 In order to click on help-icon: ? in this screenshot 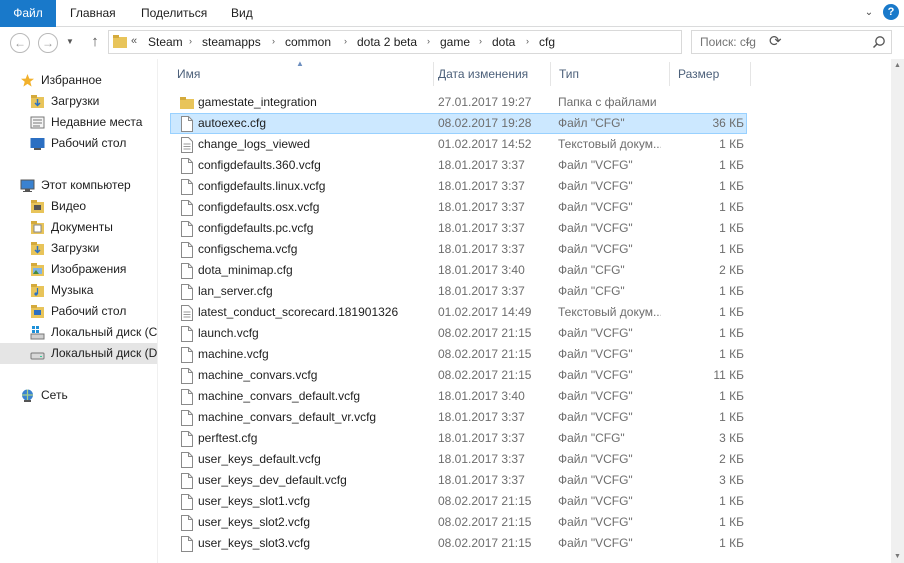, I will do `click(891, 12)`.